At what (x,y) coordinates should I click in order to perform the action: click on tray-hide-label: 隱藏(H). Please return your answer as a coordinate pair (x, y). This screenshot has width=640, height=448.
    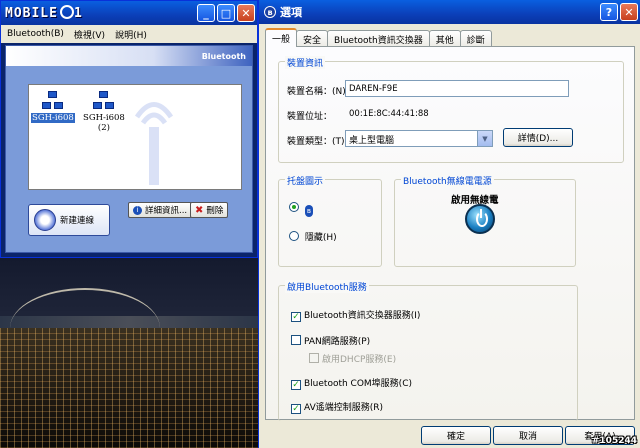
    Looking at the image, I should click on (320, 238).